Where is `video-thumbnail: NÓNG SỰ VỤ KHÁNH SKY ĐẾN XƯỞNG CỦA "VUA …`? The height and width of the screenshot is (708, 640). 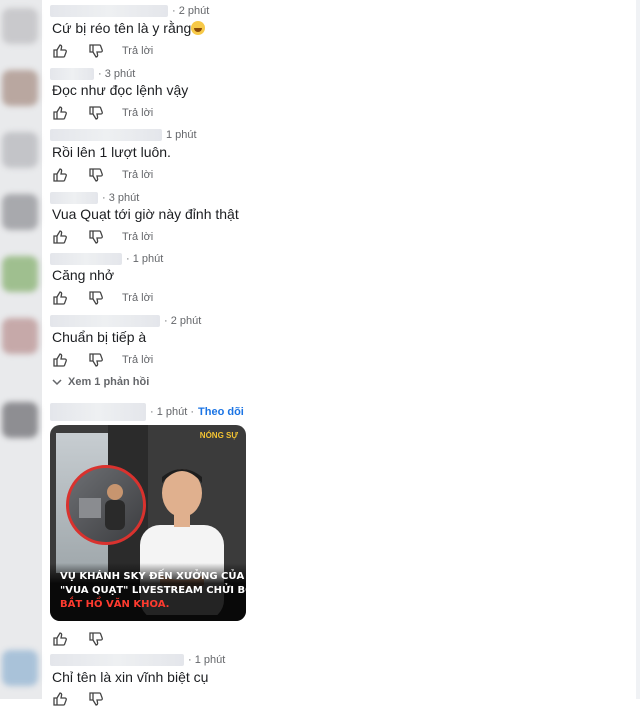 video-thumbnail: NÓNG SỰ VỤ KHÁNH SKY ĐẾN XƯỞNG CỦA "VUA … is located at coordinates (148, 523).